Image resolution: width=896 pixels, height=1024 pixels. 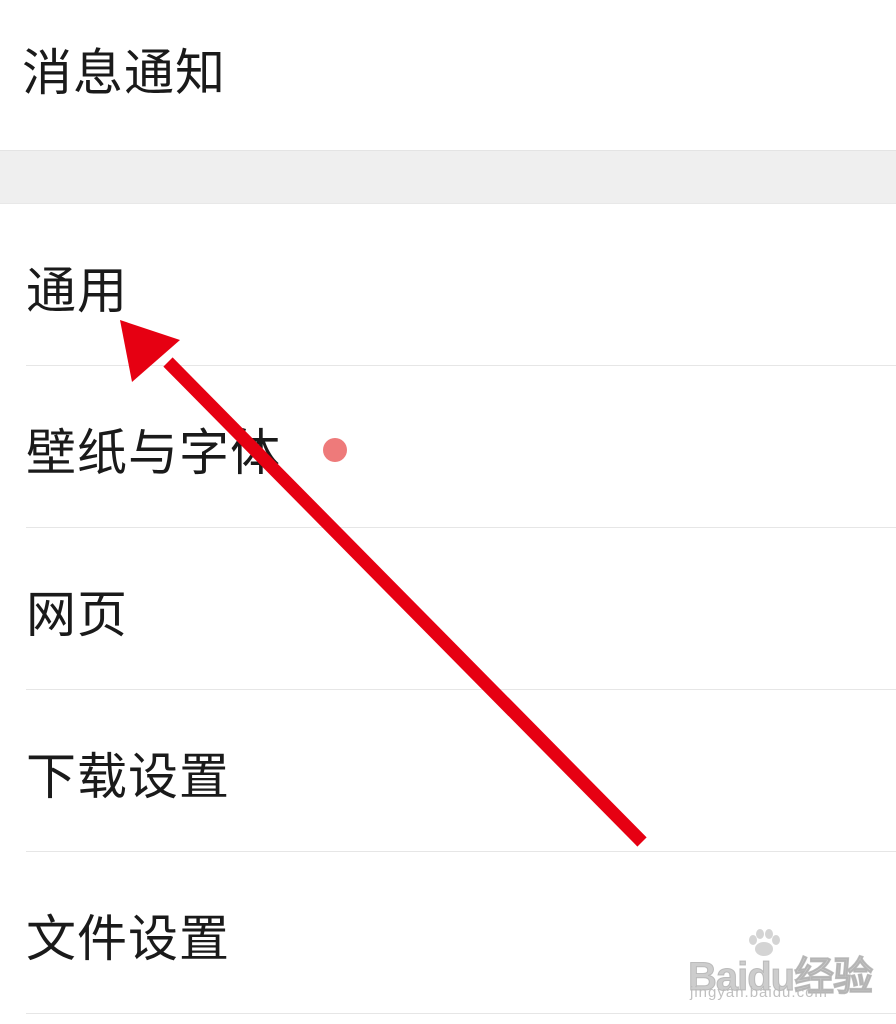 What do you see at coordinates (77, 291) in the screenshot?
I see `settings-item-label: 通用` at bounding box center [77, 291].